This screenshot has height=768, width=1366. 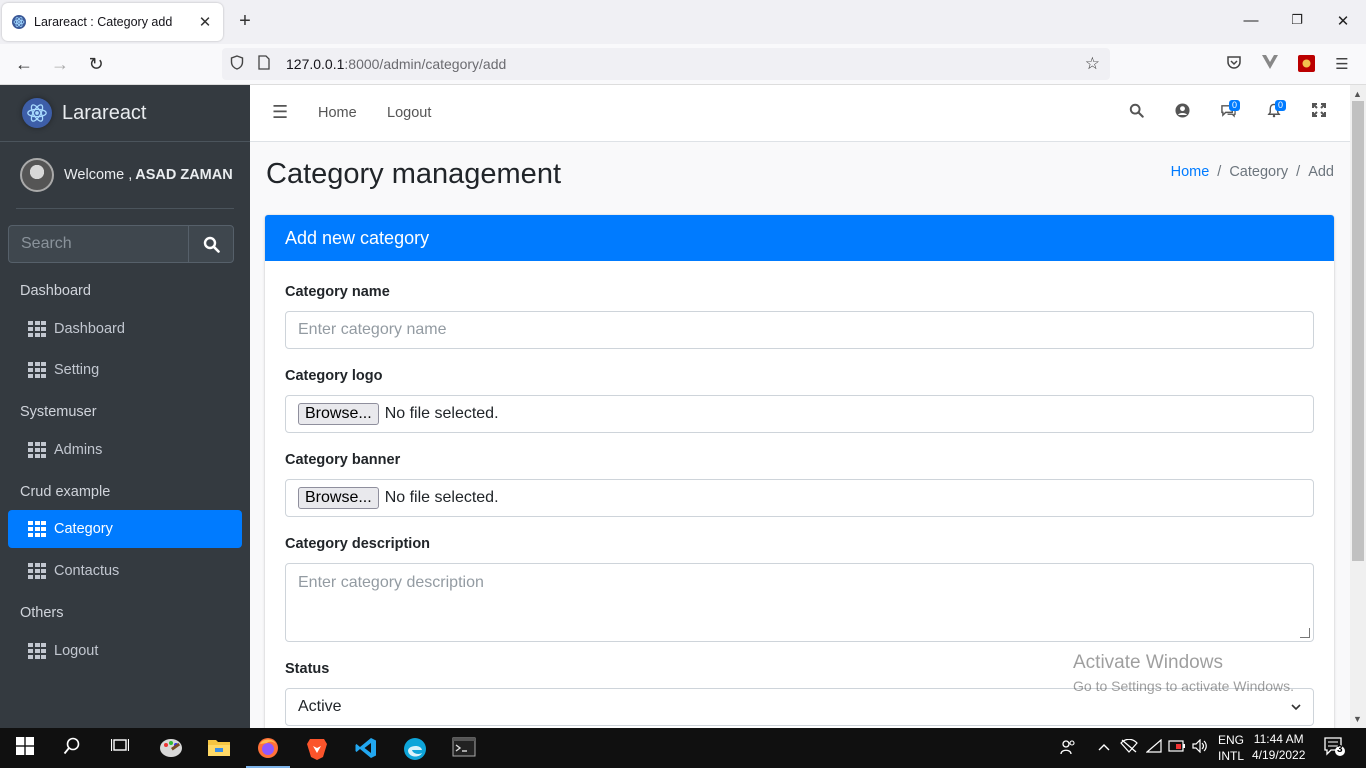 I want to click on clock-date: 4/19/2022, so click(x=1279, y=755).